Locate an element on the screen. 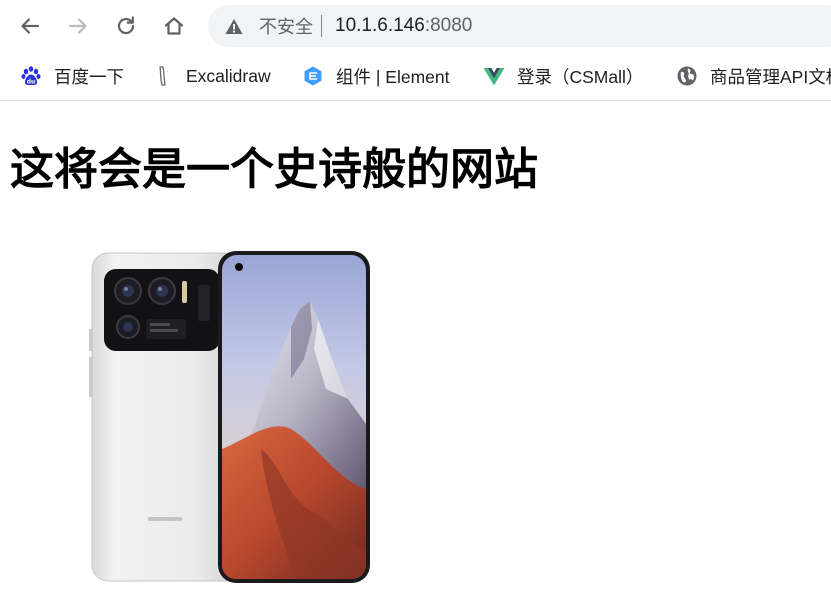 The image size is (831, 613). bookmark-label: 组件 | Element is located at coordinates (393, 76).